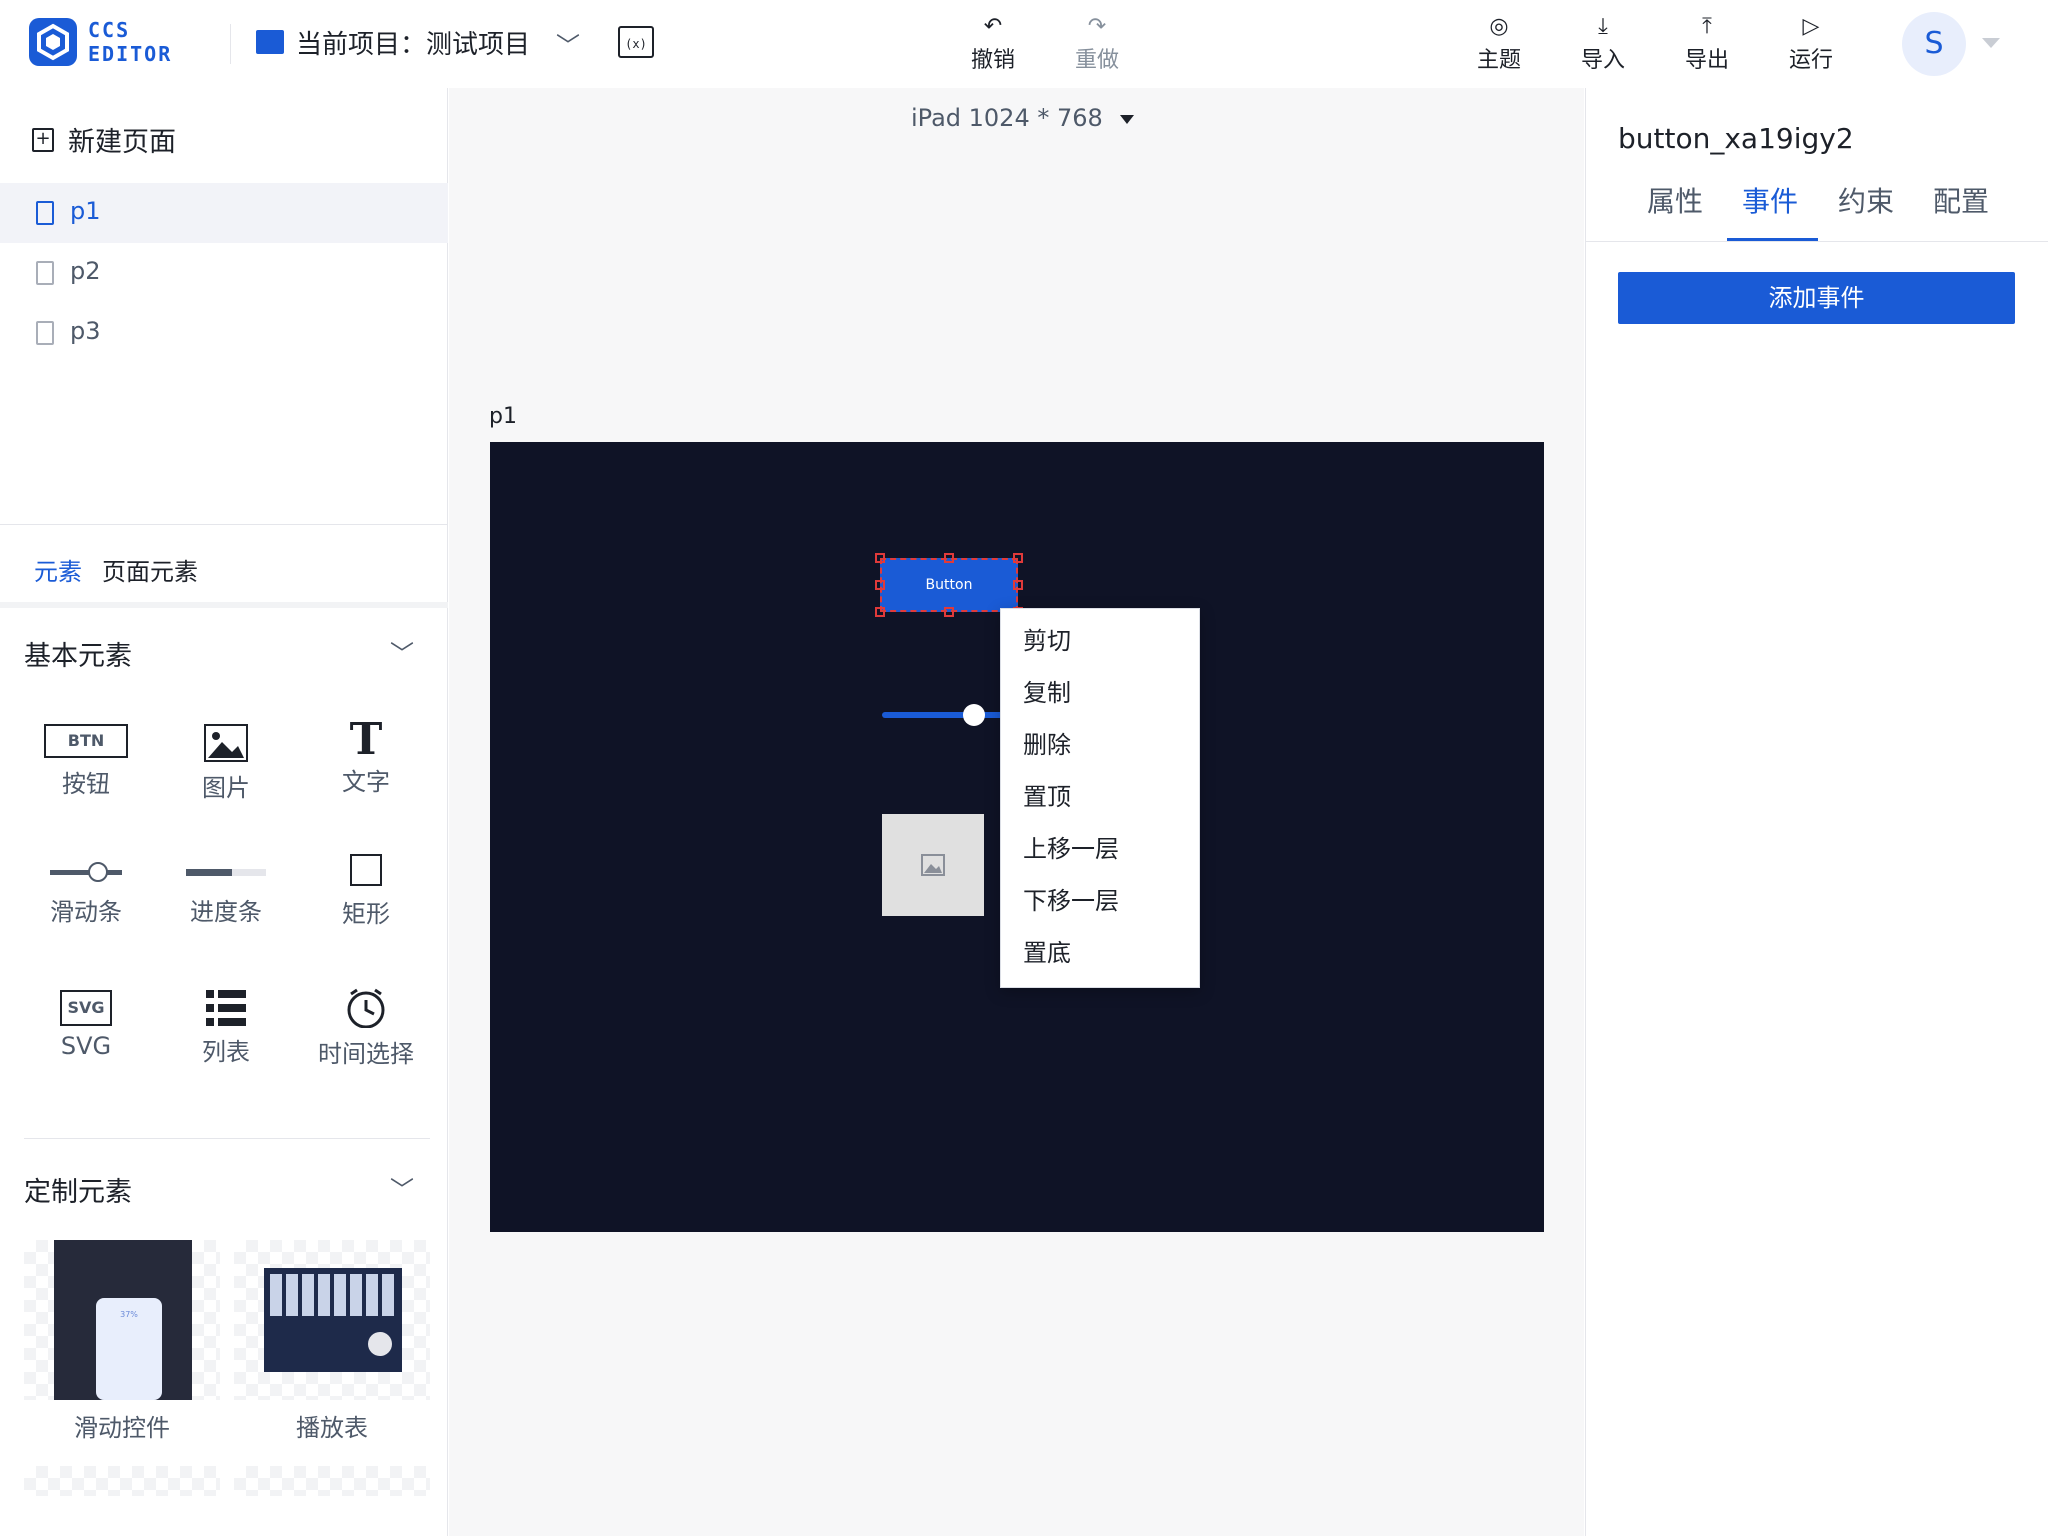 This screenshot has height=1536, width=2048. I want to click on custom-element-slider-control: 37% 滑动控件, so click(122, 1345).